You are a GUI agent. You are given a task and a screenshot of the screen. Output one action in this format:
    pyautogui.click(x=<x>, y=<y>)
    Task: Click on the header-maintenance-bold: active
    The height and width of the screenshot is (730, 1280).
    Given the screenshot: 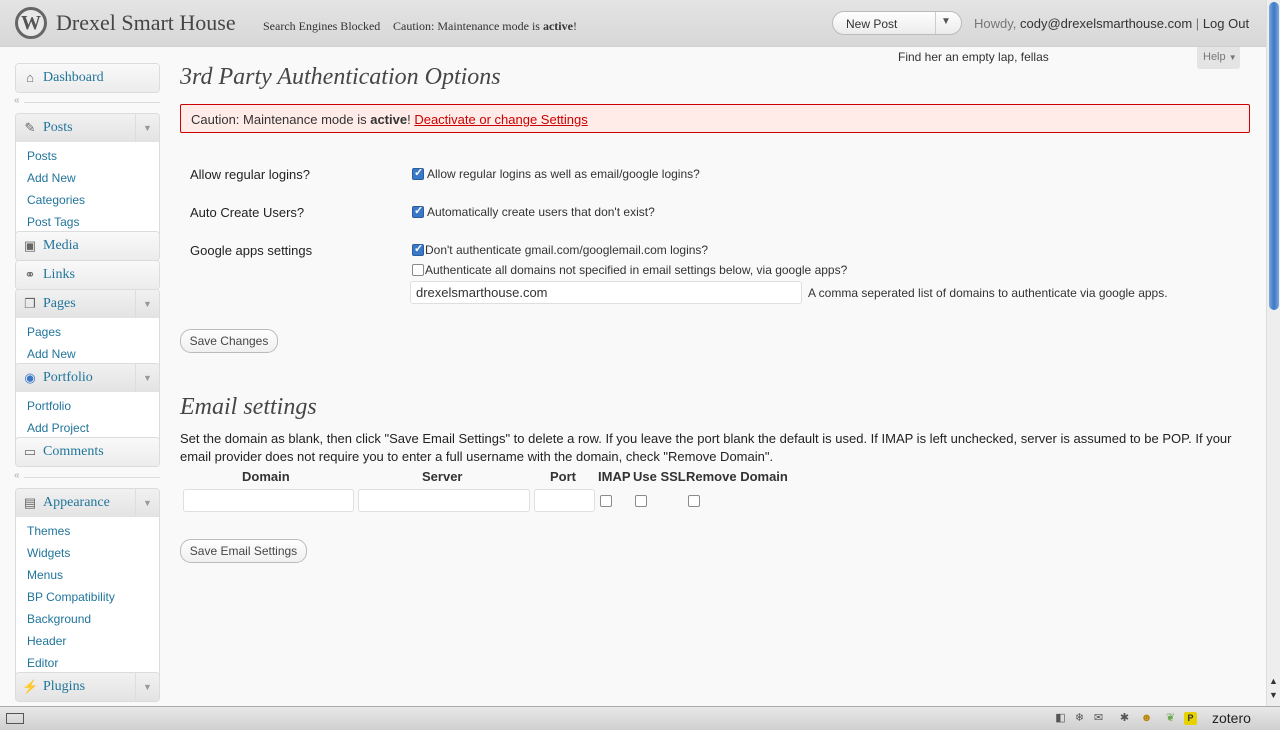 What is the action you would take?
    pyautogui.click(x=557, y=26)
    